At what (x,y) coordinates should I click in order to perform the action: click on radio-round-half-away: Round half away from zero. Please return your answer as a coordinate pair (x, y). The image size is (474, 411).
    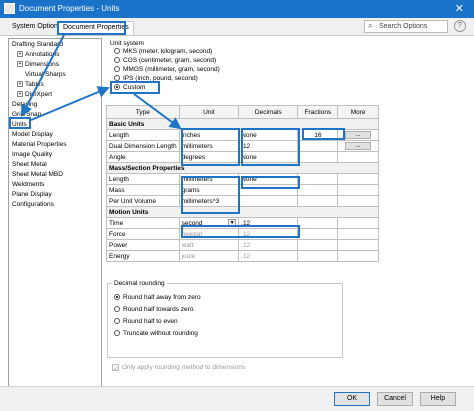
    Looking at the image, I should click on (157, 297).